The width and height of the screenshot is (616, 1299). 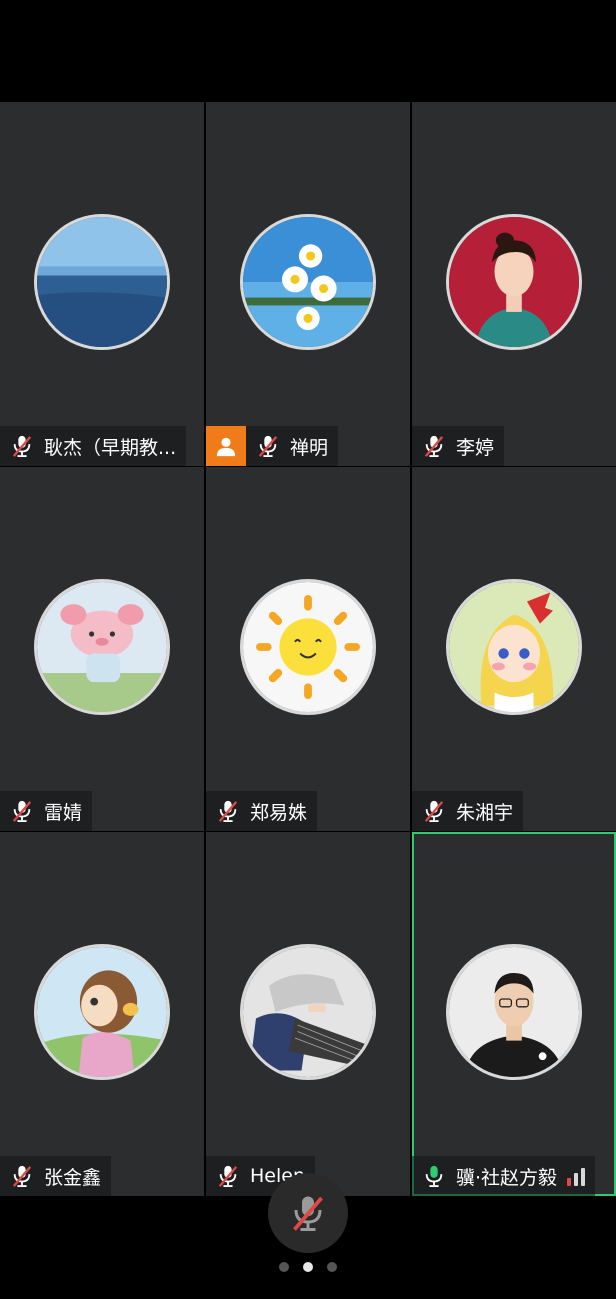 What do you see at coordinates (475, 447) in the screenshot?
I see `participant-name: 李婷` at bounding box center [475, 447].